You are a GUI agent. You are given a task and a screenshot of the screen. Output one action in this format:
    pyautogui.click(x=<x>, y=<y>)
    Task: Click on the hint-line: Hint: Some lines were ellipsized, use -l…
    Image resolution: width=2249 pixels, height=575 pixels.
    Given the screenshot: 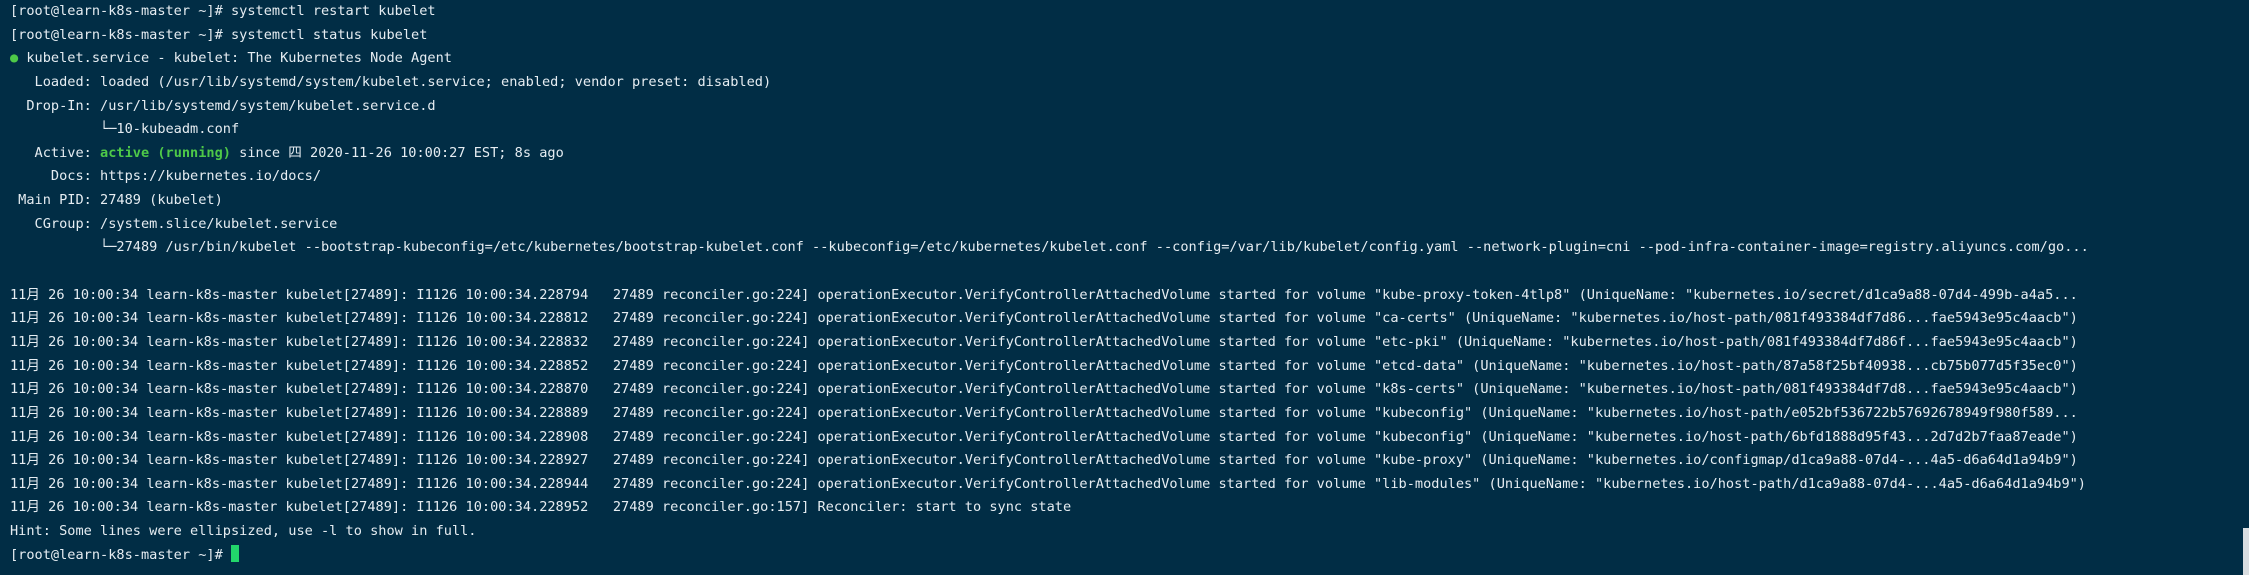 What is the action you would take?
    pyautogui.click(x=243, y=531)
    